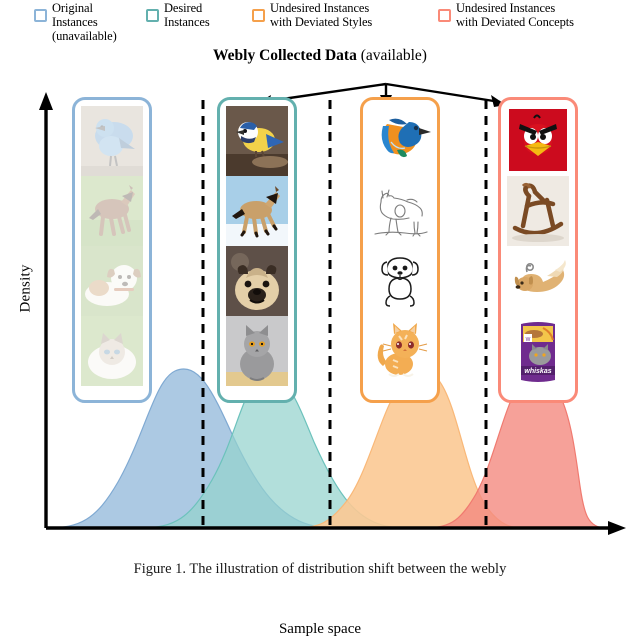  What do you see at coordinates (257, 351) in the screenshot?
I see `photo-grey-cat` at bounding box center [257, 351].